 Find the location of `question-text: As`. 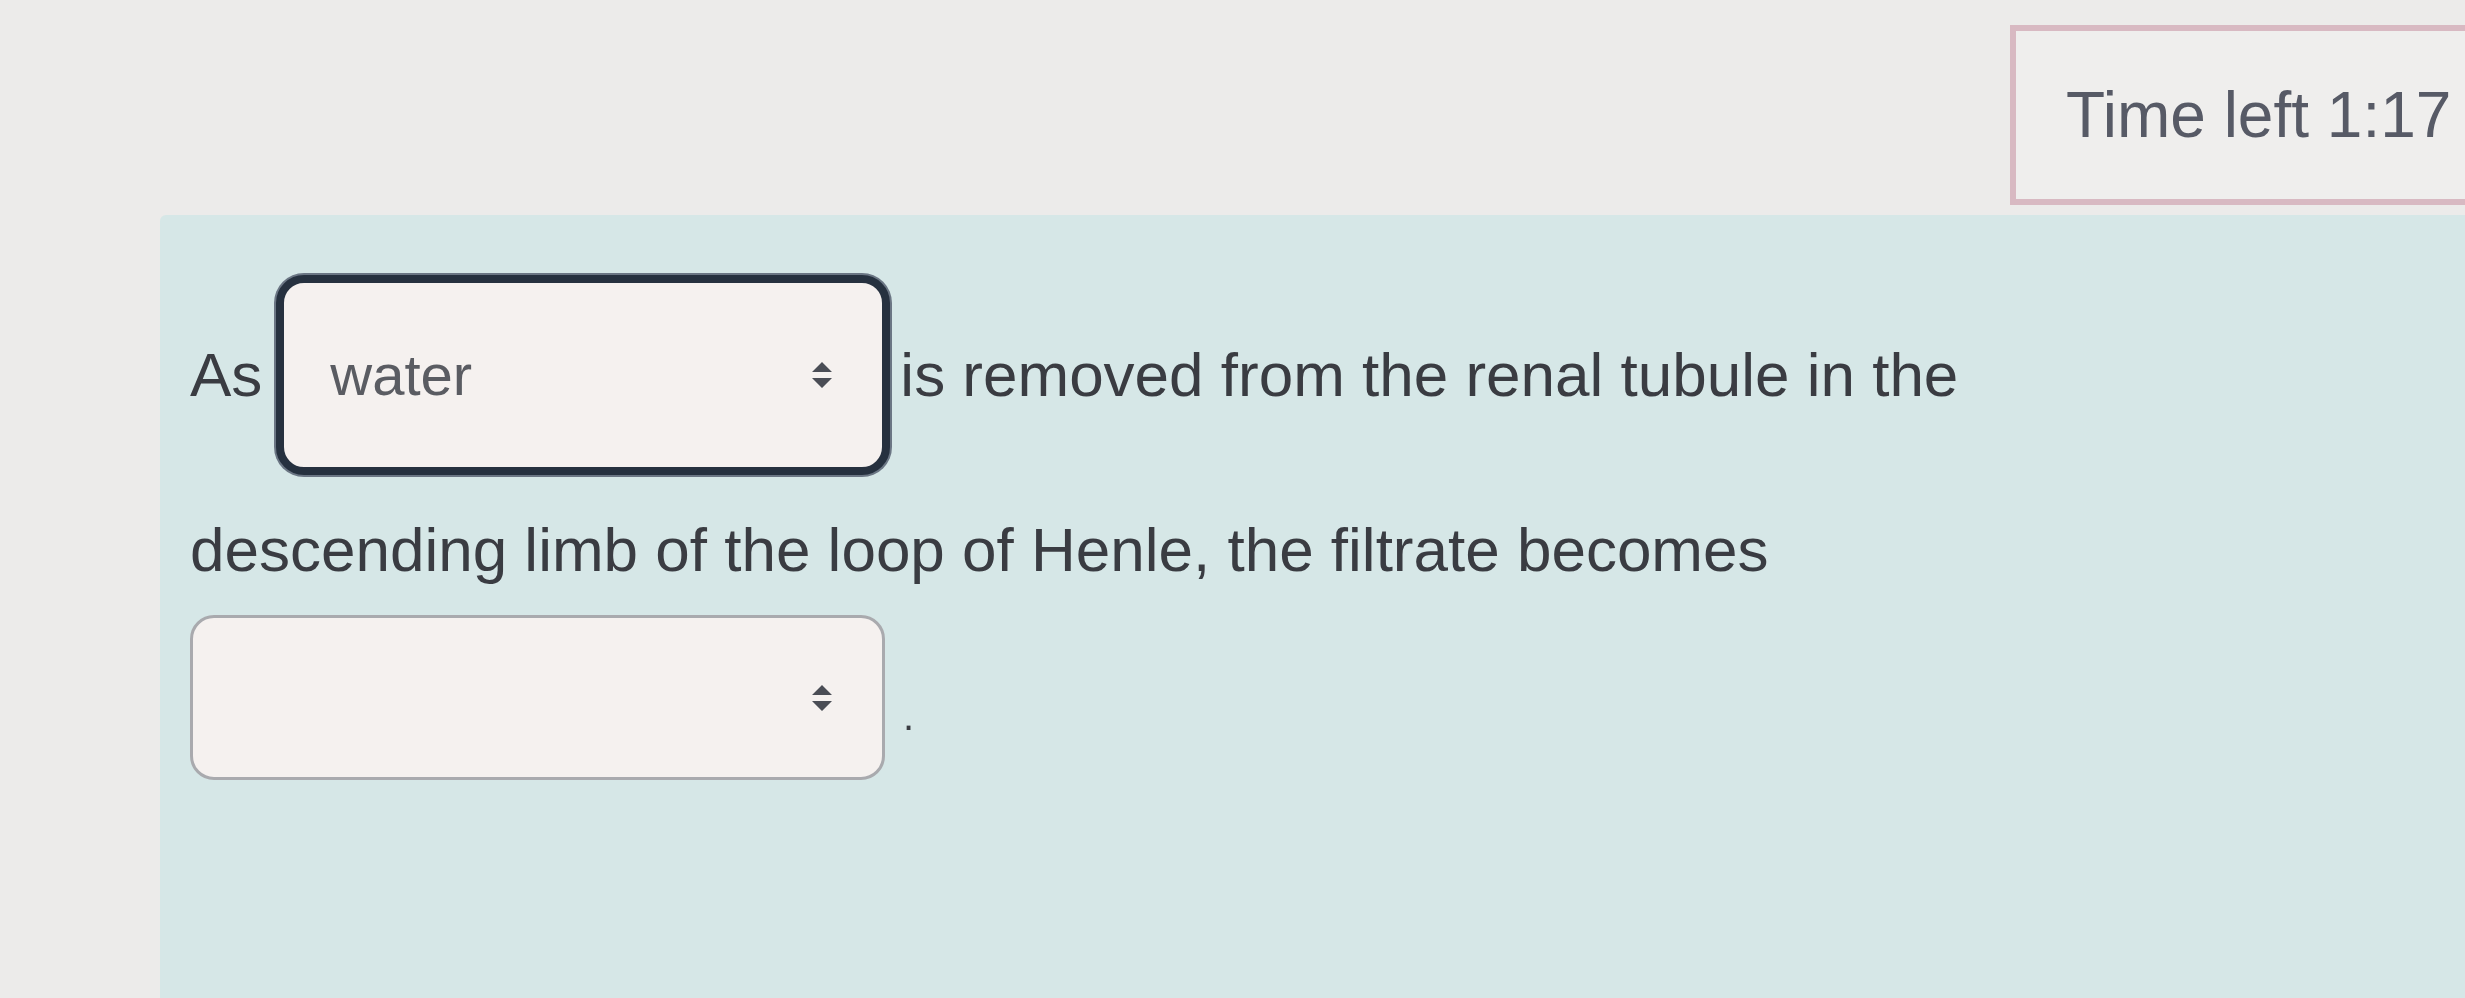

question-text: As is located at coordinates (226, 374).